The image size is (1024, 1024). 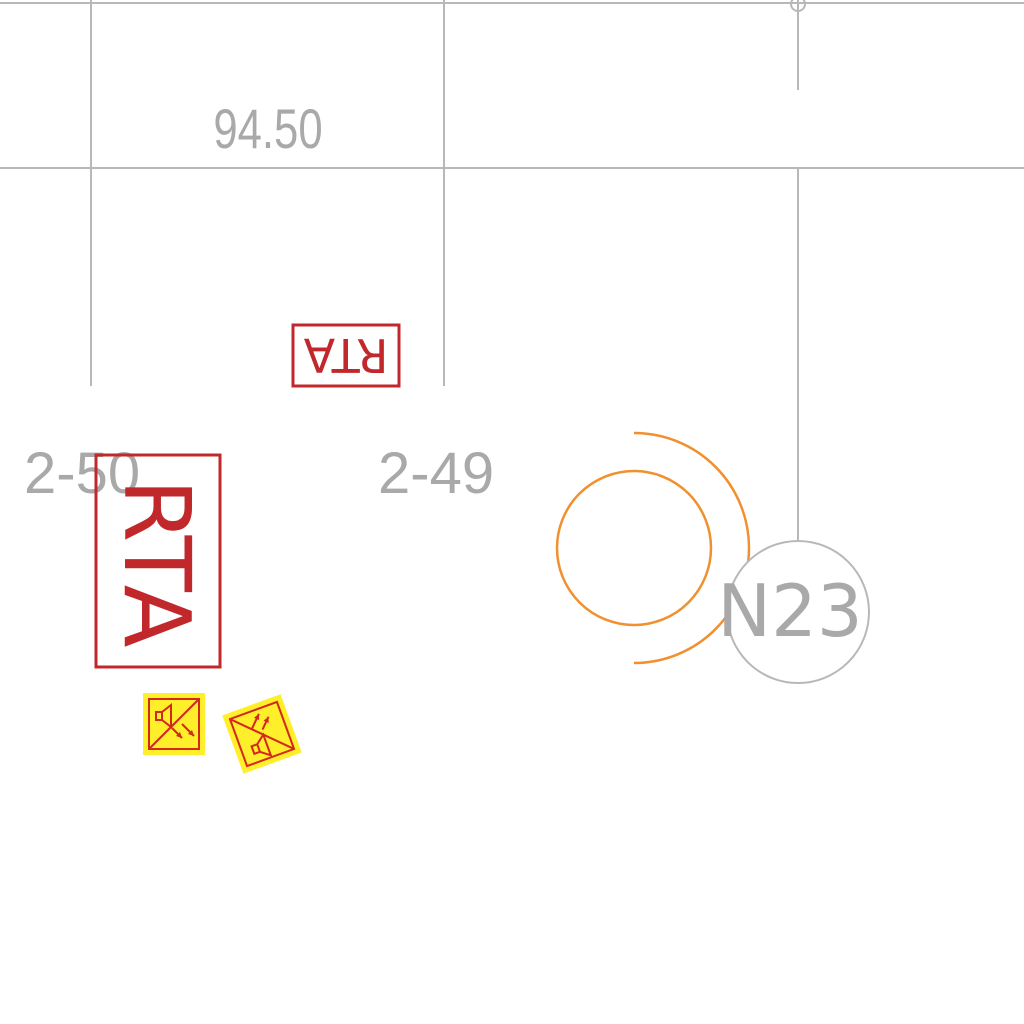 I want to click on dimension-label: 94.50, so click(x=267, y=129).